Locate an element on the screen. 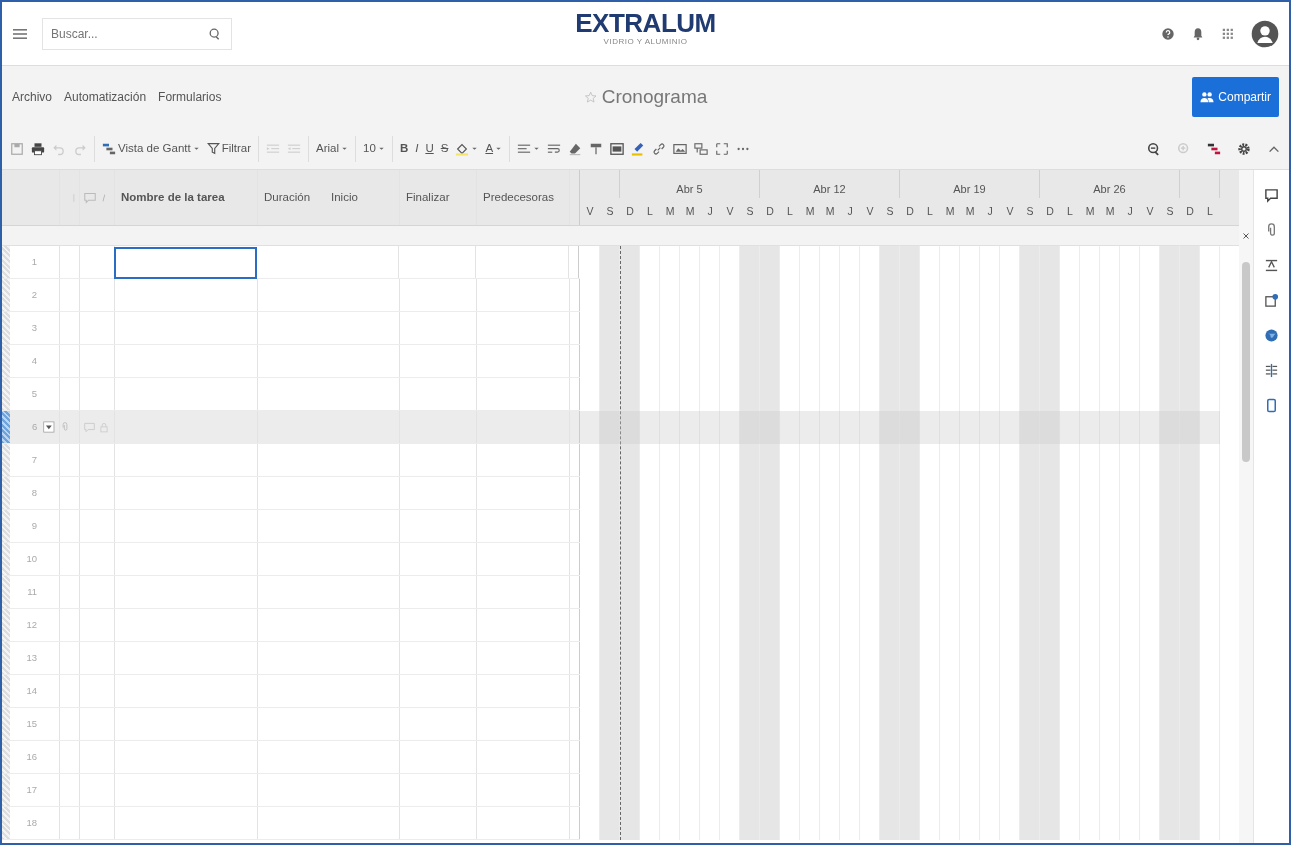  row-number: 9 is located at coordinates (34, 525).